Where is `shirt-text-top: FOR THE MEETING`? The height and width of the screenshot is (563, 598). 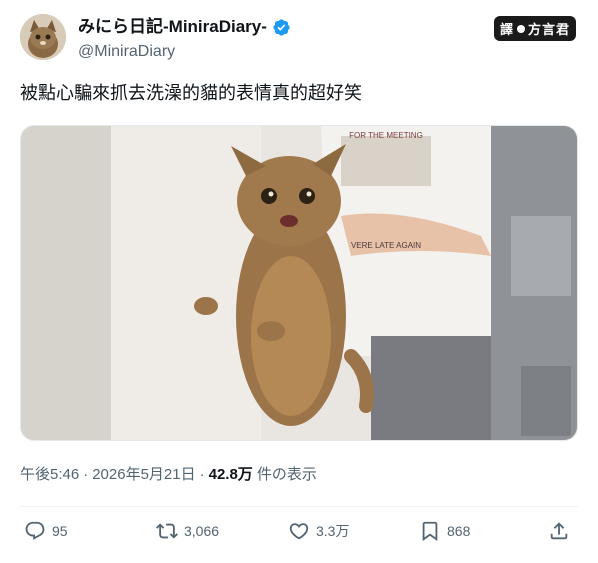
shirt-text-top: FOR THE MEETING is located at coordinates (386, 135).